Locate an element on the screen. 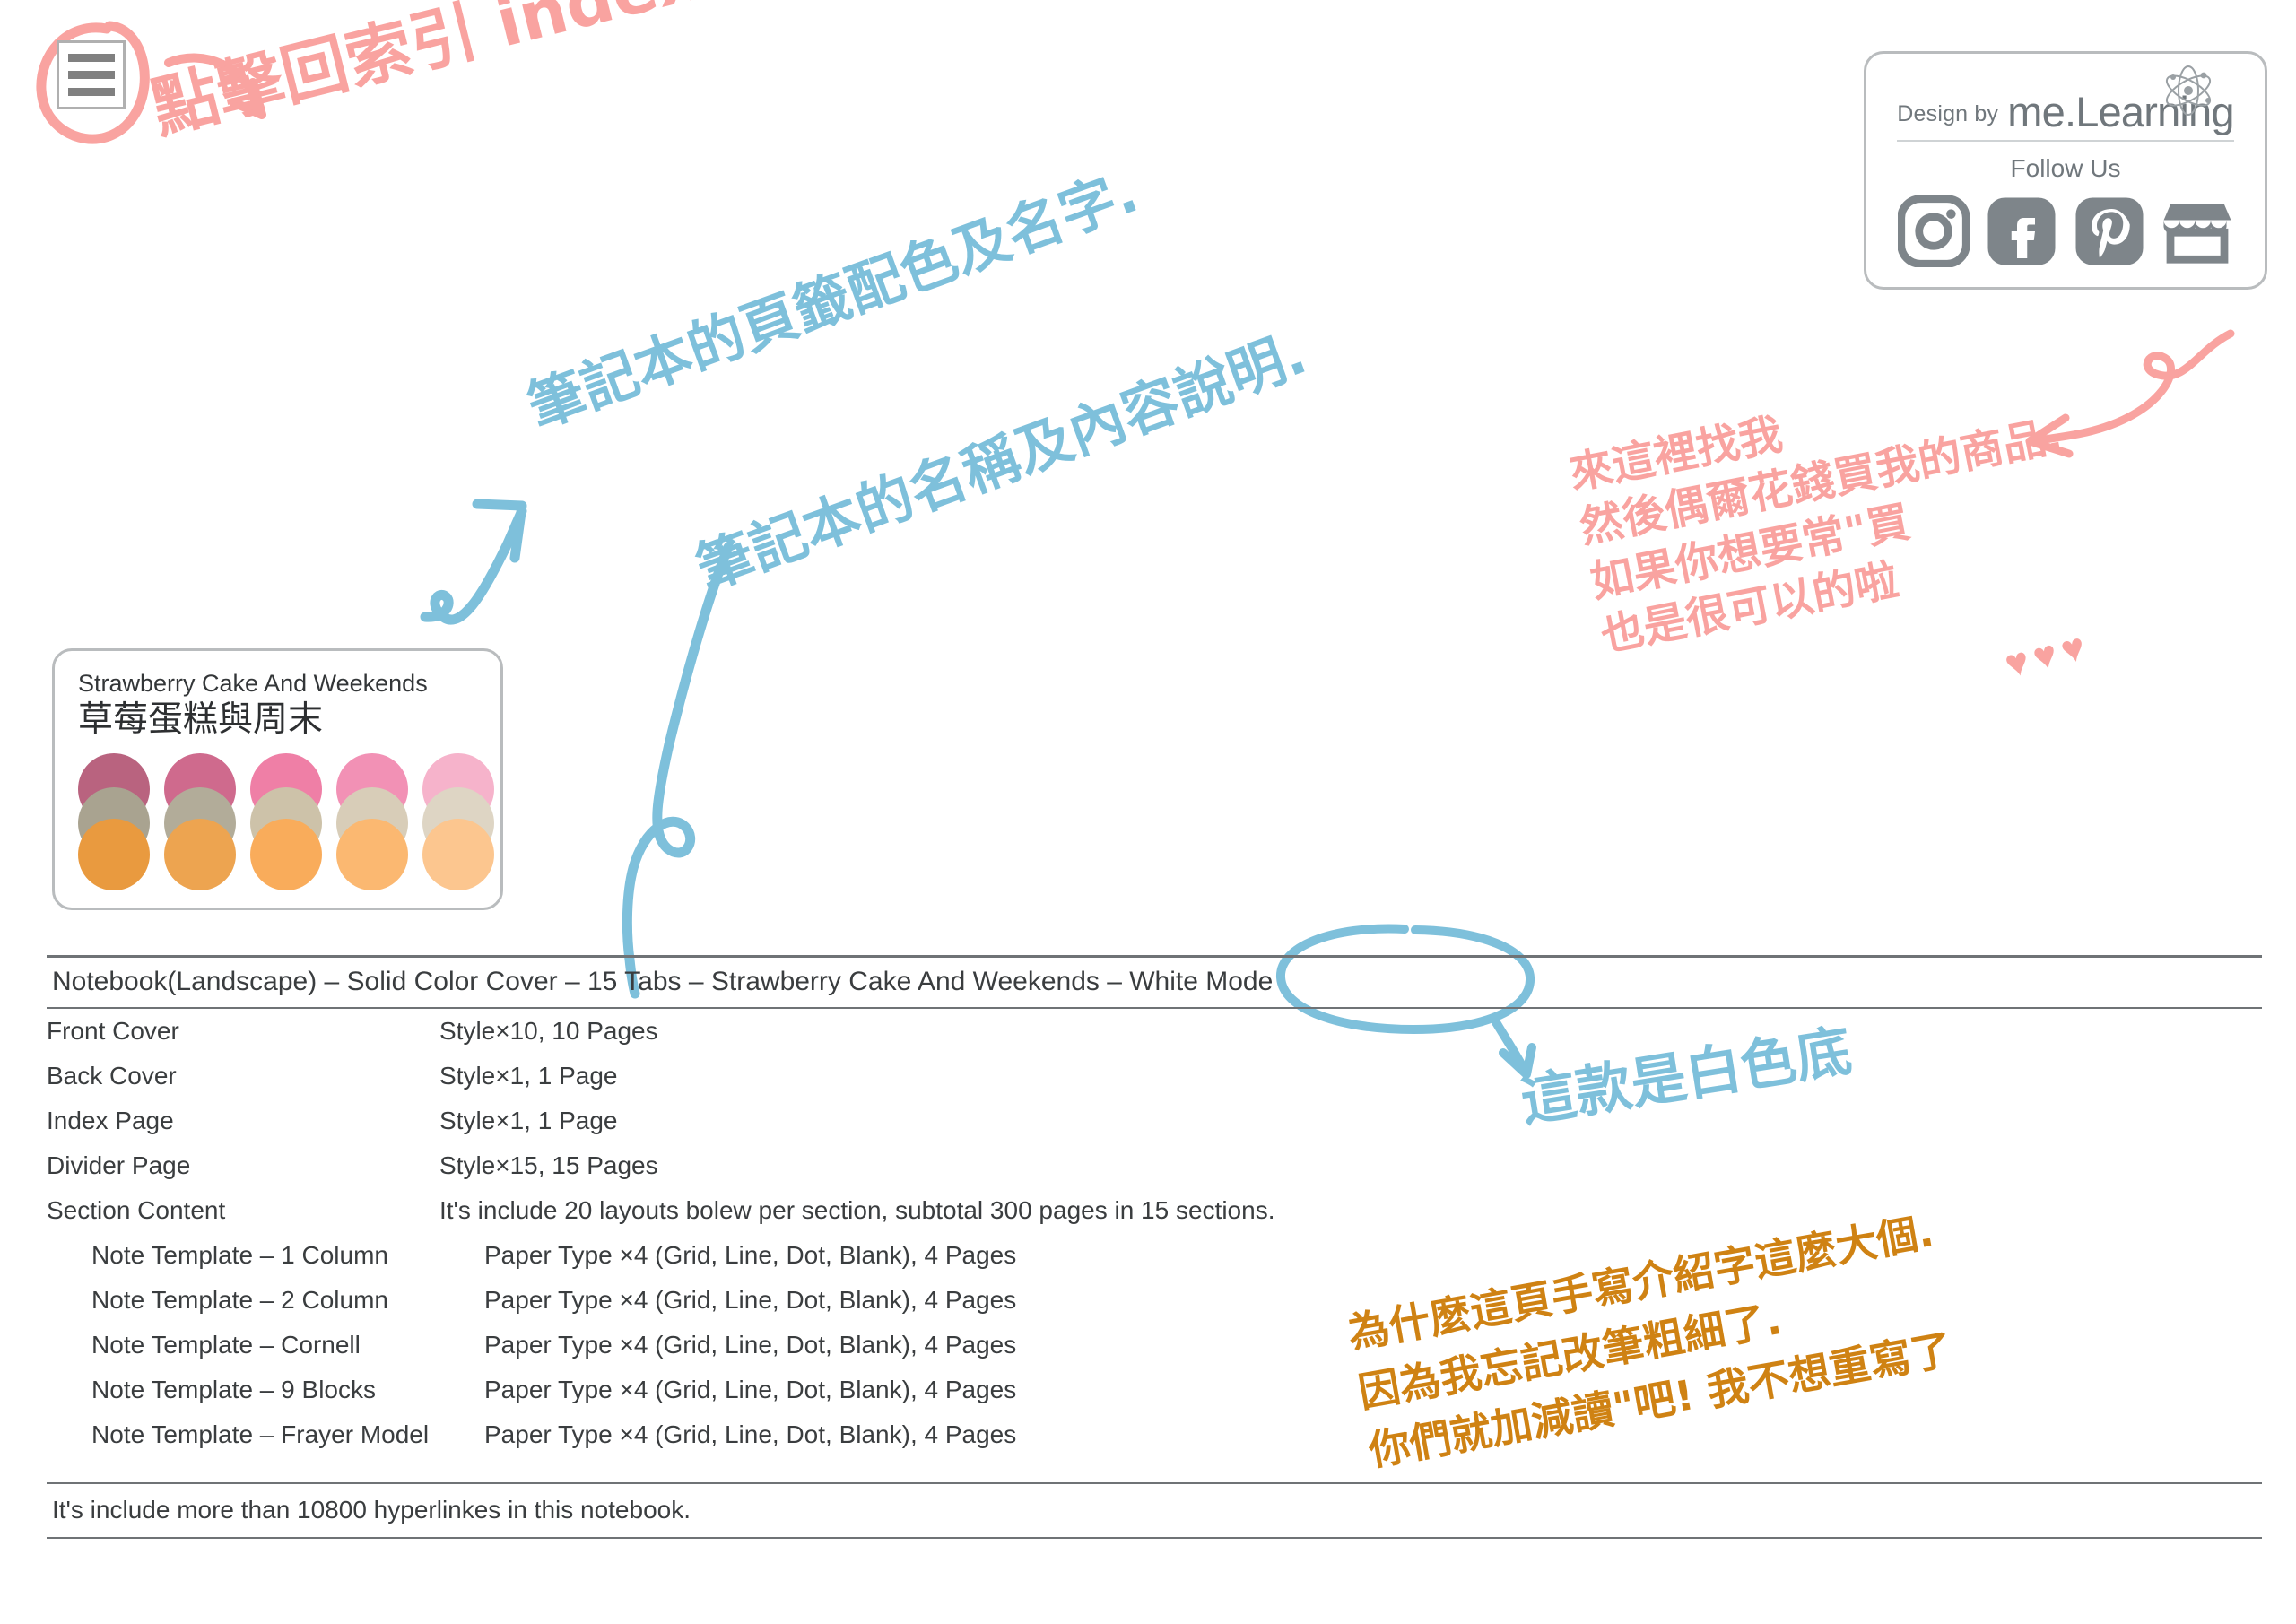  table-cell-label: Note Template – Frayer Model is located at coordinates (260, 1434).